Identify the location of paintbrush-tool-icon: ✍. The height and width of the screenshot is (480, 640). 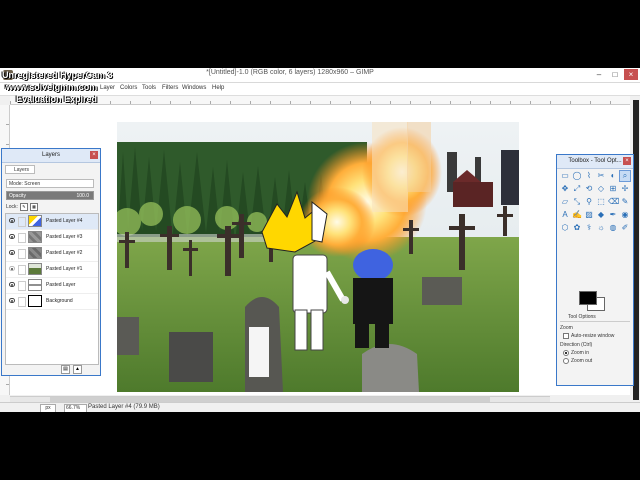
(577, 215).